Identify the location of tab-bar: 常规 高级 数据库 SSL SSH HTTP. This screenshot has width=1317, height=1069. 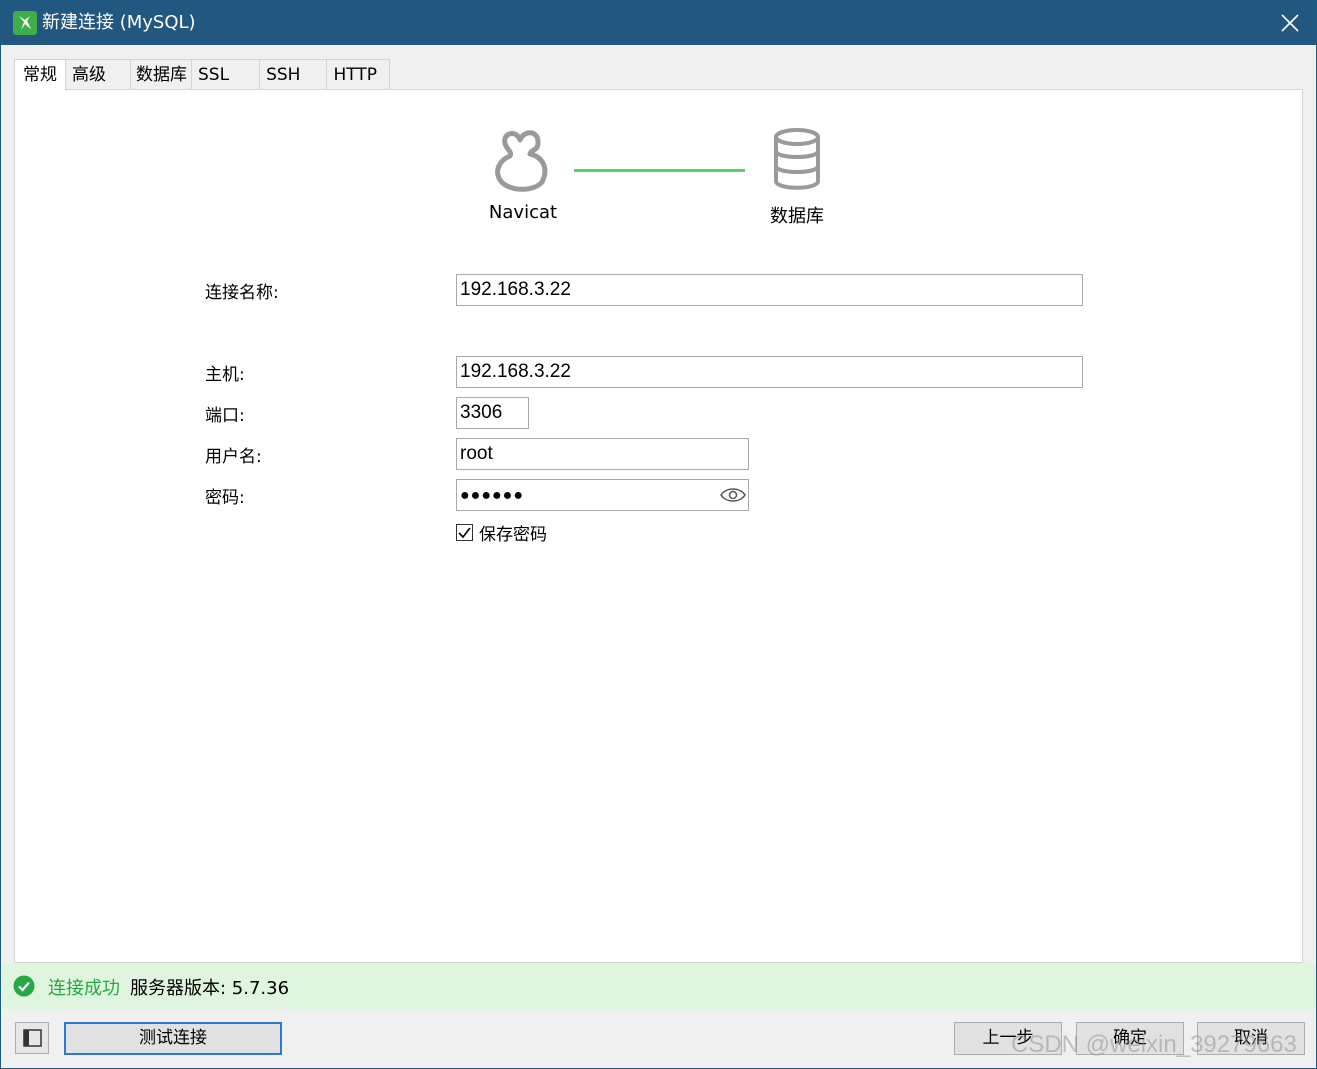
(202, 75).